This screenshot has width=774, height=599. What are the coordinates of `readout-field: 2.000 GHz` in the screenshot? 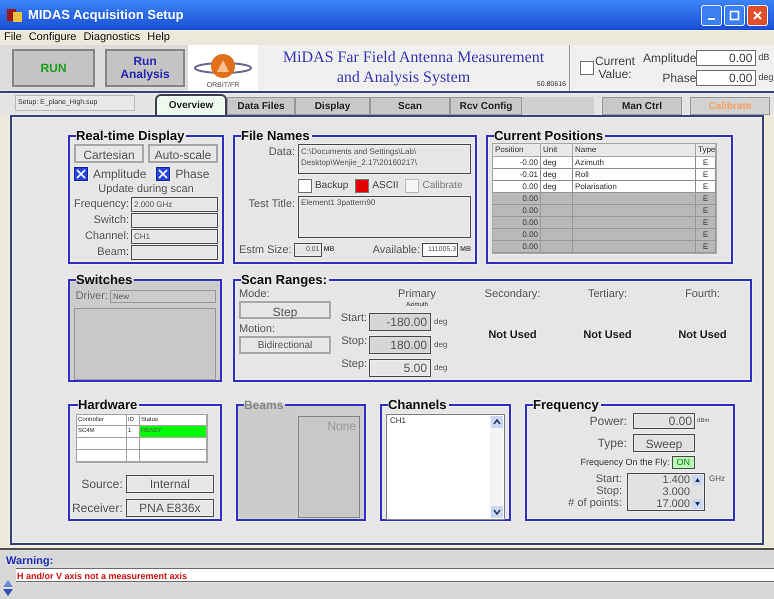 It's located at (174, 204).